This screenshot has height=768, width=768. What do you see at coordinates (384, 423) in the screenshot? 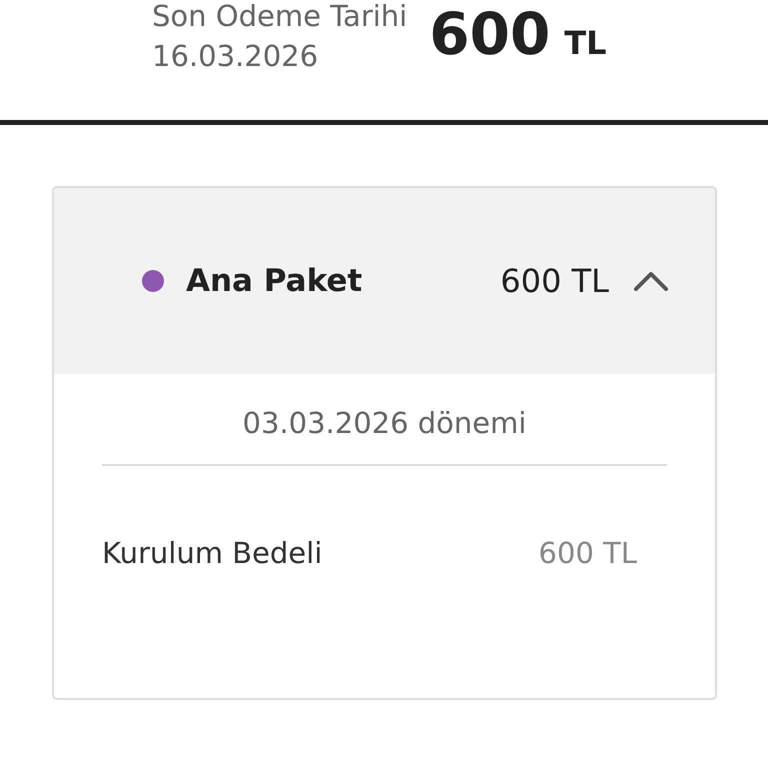
I see `period-label: 03.03.2026 dönemi` at bounding box center [384, 423].